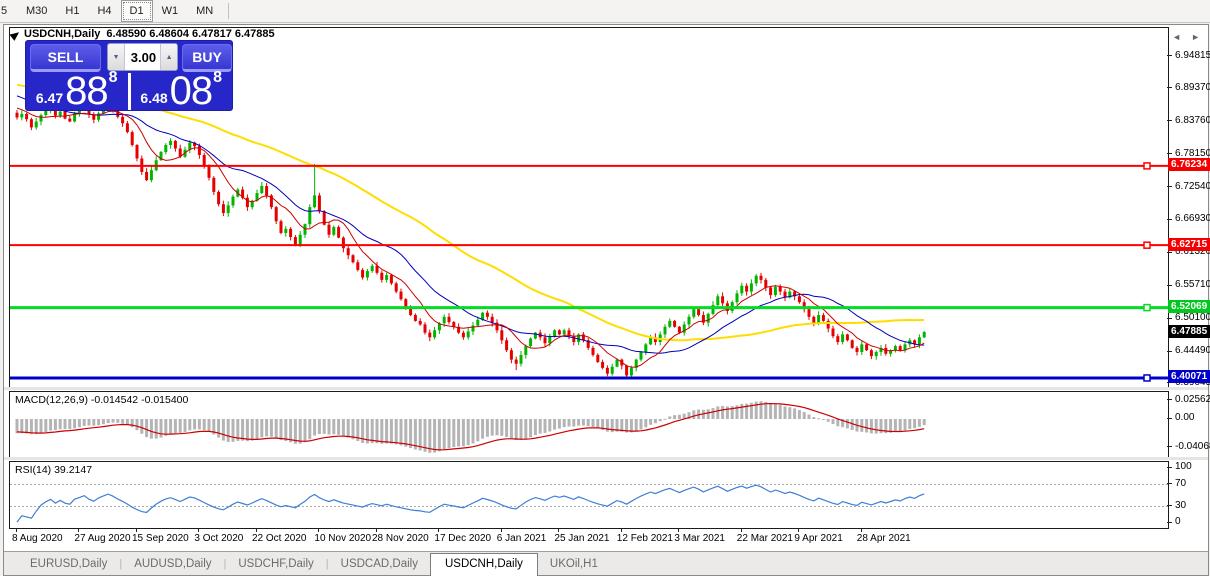  What do you see at coordinates (66, 58) in the screenshot?
I see `sell-button: SELL` at bounding box center [66, 58].